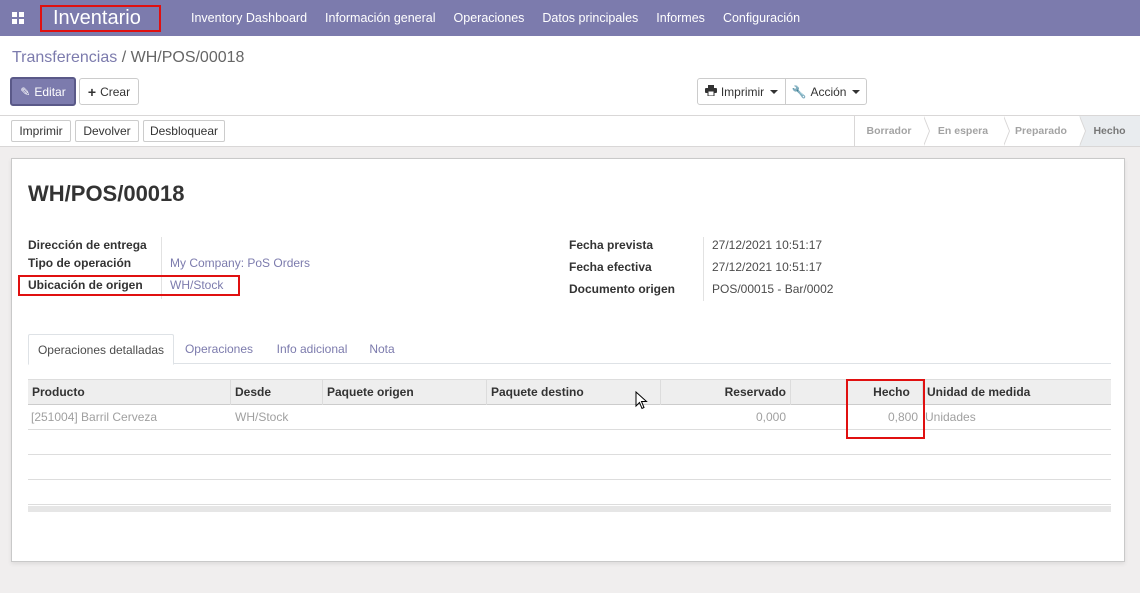  I want to click on menu-configuracion: Configuración, so click(761, 18).